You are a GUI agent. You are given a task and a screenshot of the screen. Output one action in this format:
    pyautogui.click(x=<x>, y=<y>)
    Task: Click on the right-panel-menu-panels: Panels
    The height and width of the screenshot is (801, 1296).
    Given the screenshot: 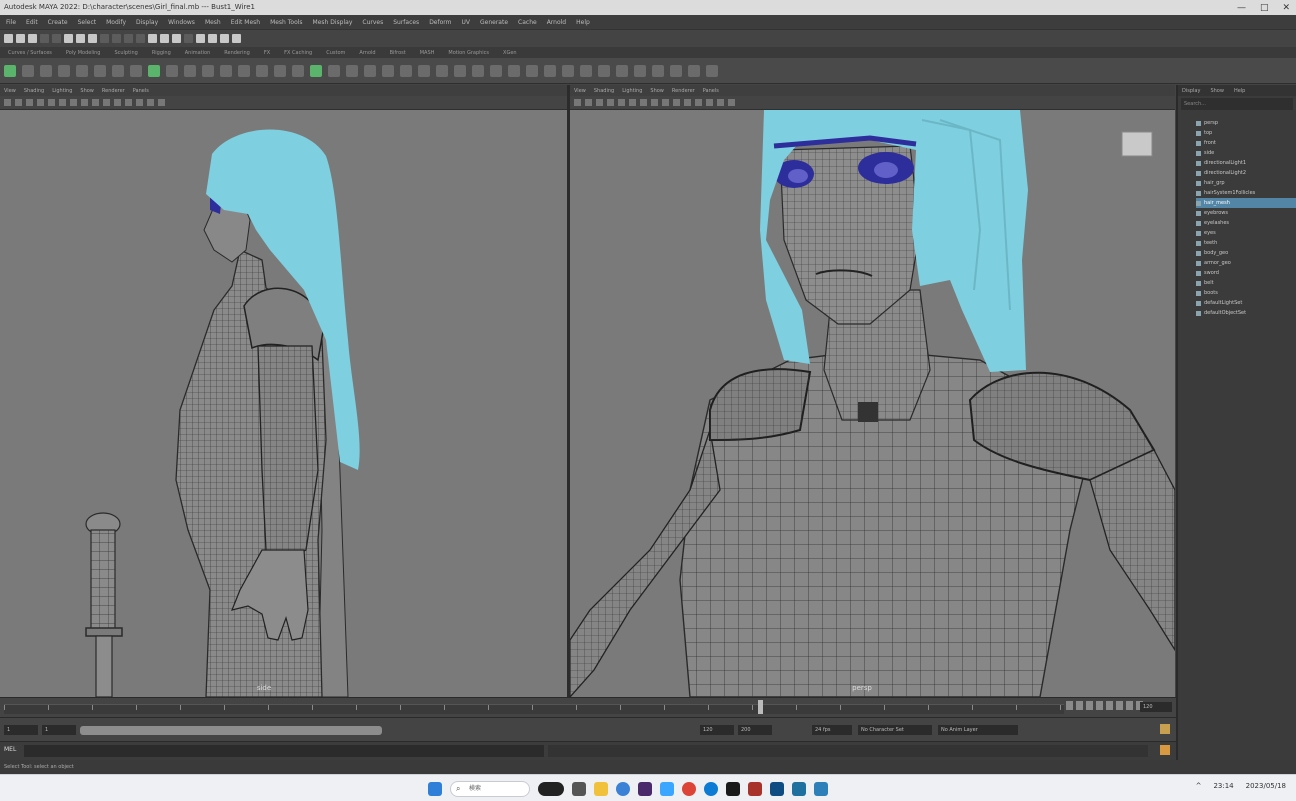 What is the action you would take?
    pyautogui.click(x=711, y=91)
    